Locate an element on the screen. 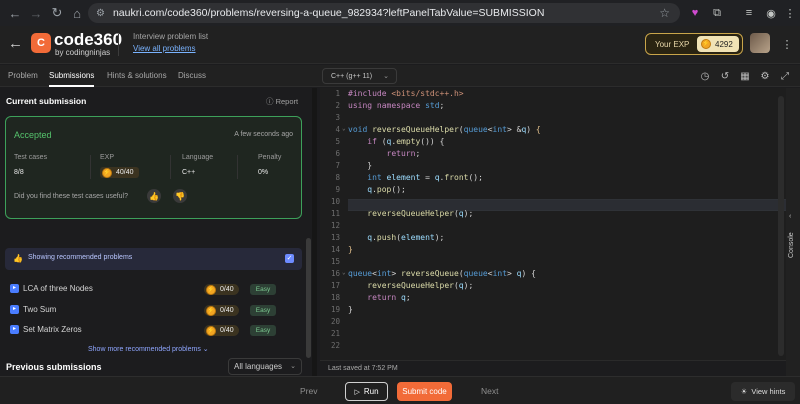 Image resolution: width=800 pixels, height=404 pixels. code-line: reverseQueueHelper(q); is located at coordinates (420, 285).